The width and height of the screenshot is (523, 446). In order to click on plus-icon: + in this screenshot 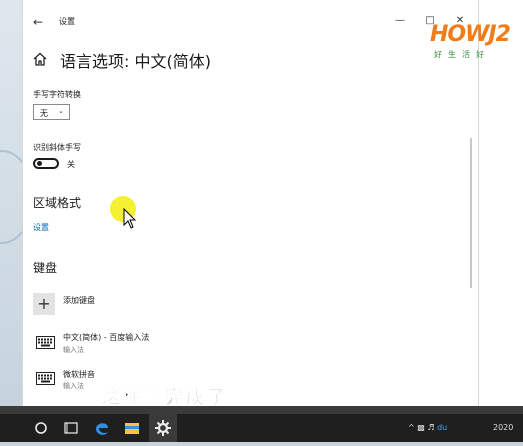, I will do `click(44, 303)`.